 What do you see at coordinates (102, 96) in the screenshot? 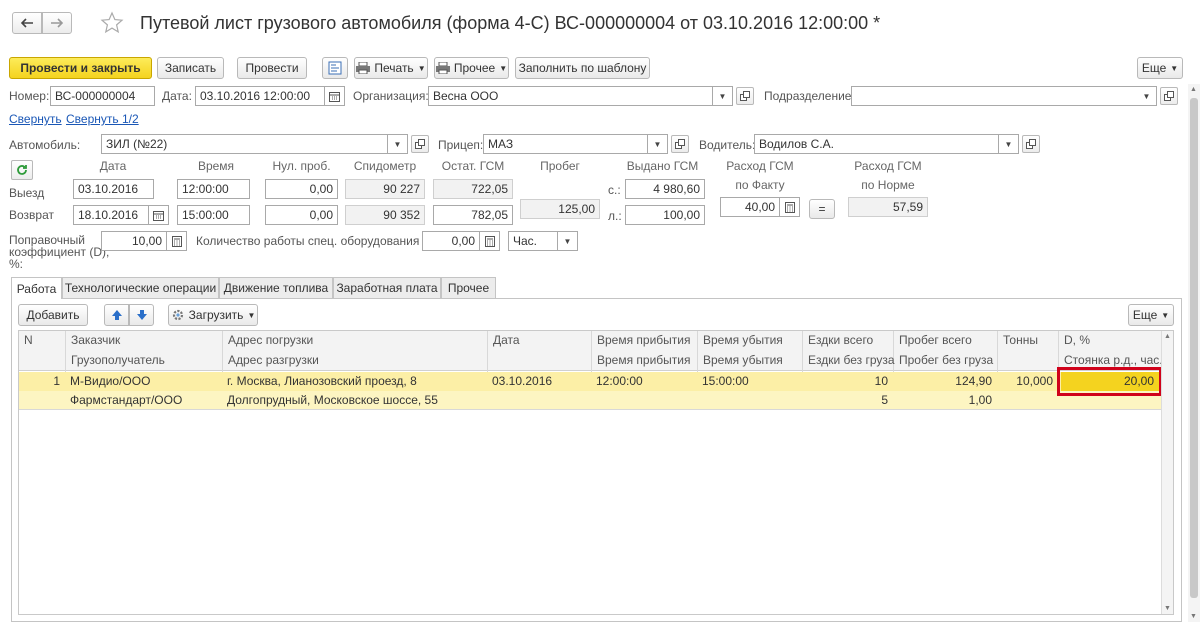
I see `number-field: ВС-000000004` at bounding box center [102, 96].